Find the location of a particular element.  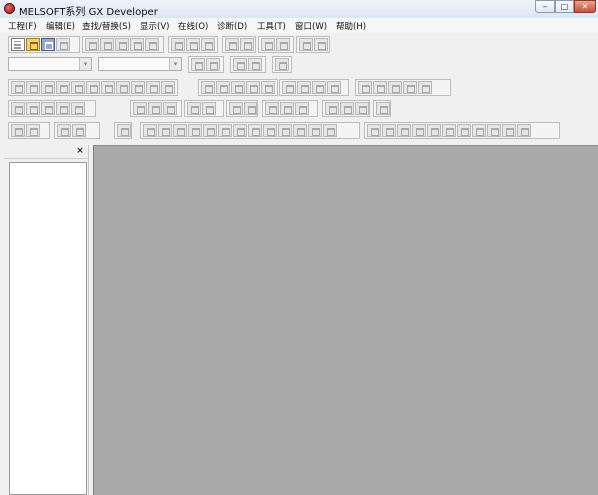

menu-diagnostics: 诊断(D) is located at coordinates (232, 26).